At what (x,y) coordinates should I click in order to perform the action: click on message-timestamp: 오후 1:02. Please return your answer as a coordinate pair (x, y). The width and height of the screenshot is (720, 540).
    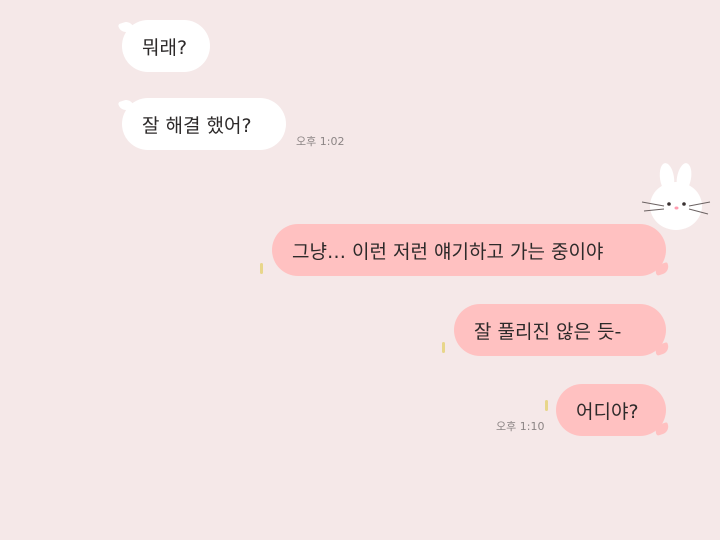
    Looking at the image, I should click on (320, 141).